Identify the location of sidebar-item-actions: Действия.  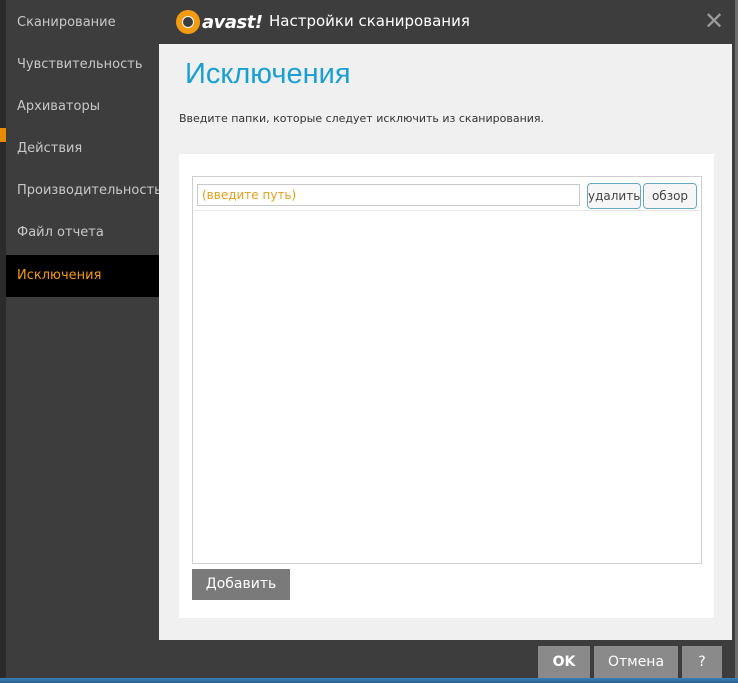
(82, 149).